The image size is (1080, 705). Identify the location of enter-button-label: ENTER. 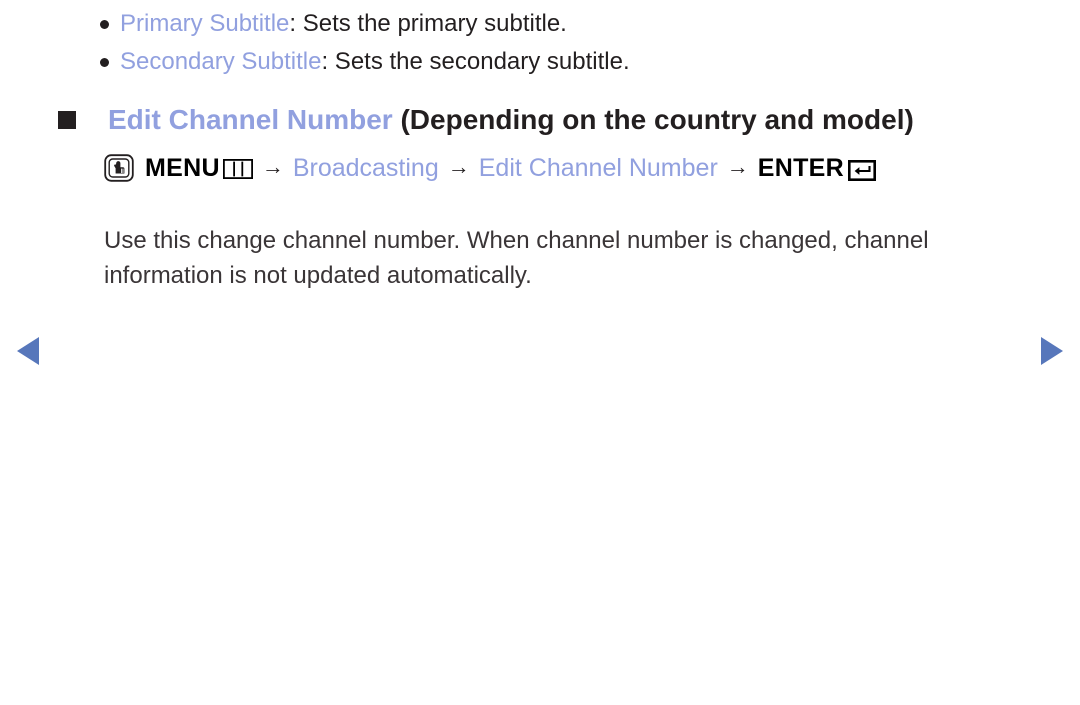
(800, 167).